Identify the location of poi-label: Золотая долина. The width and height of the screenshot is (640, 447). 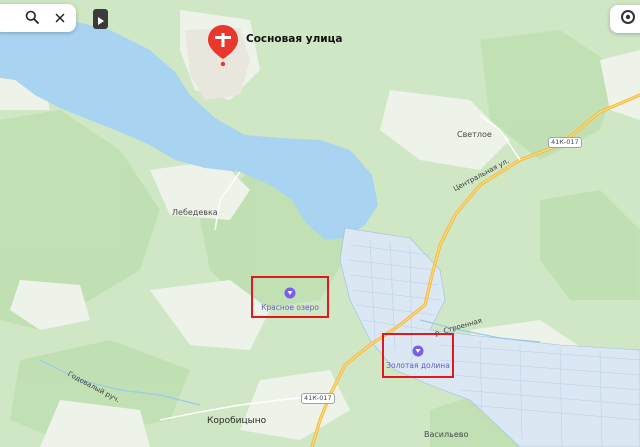
(418, 365).